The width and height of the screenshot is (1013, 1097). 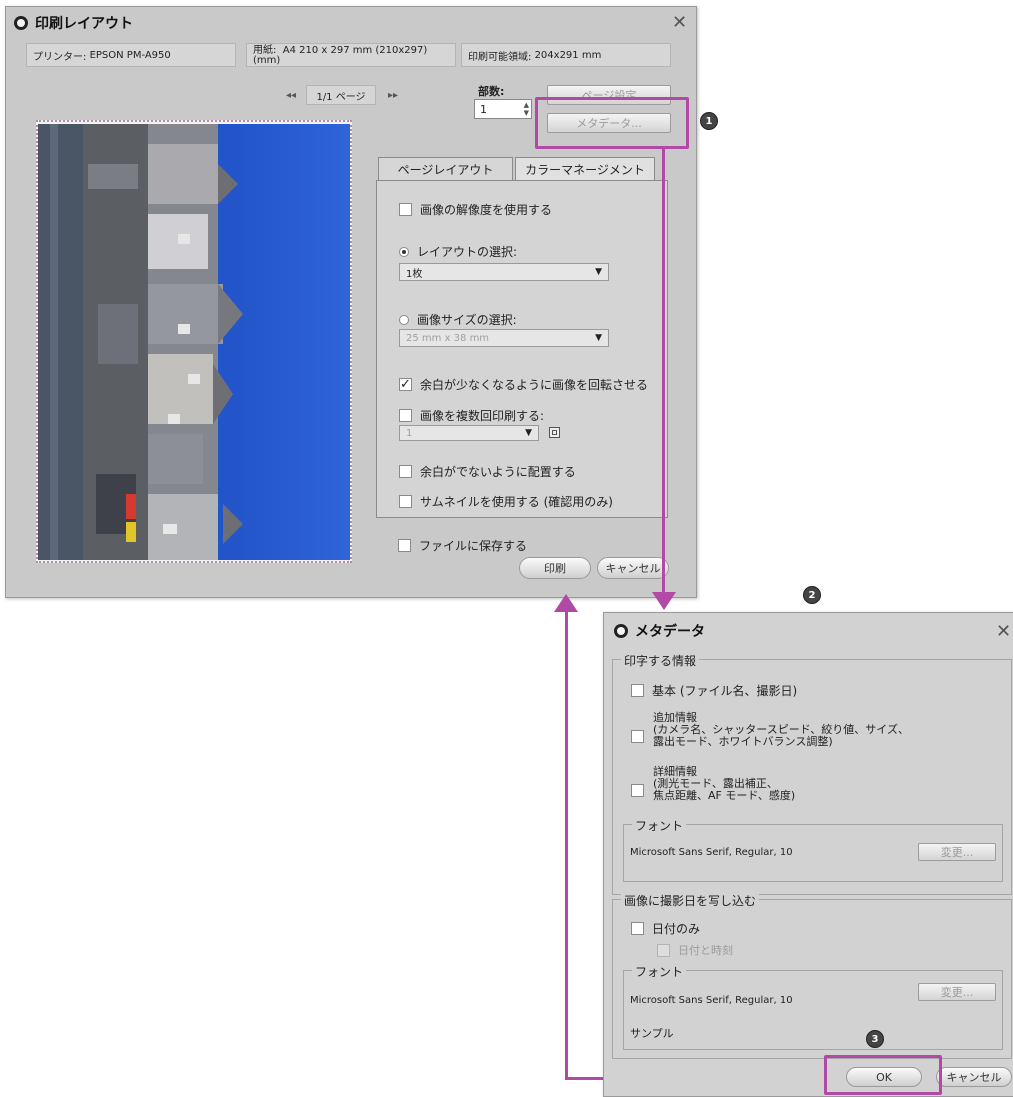 I want to click on step-badge-1: 1, so click(x=709, y=121).